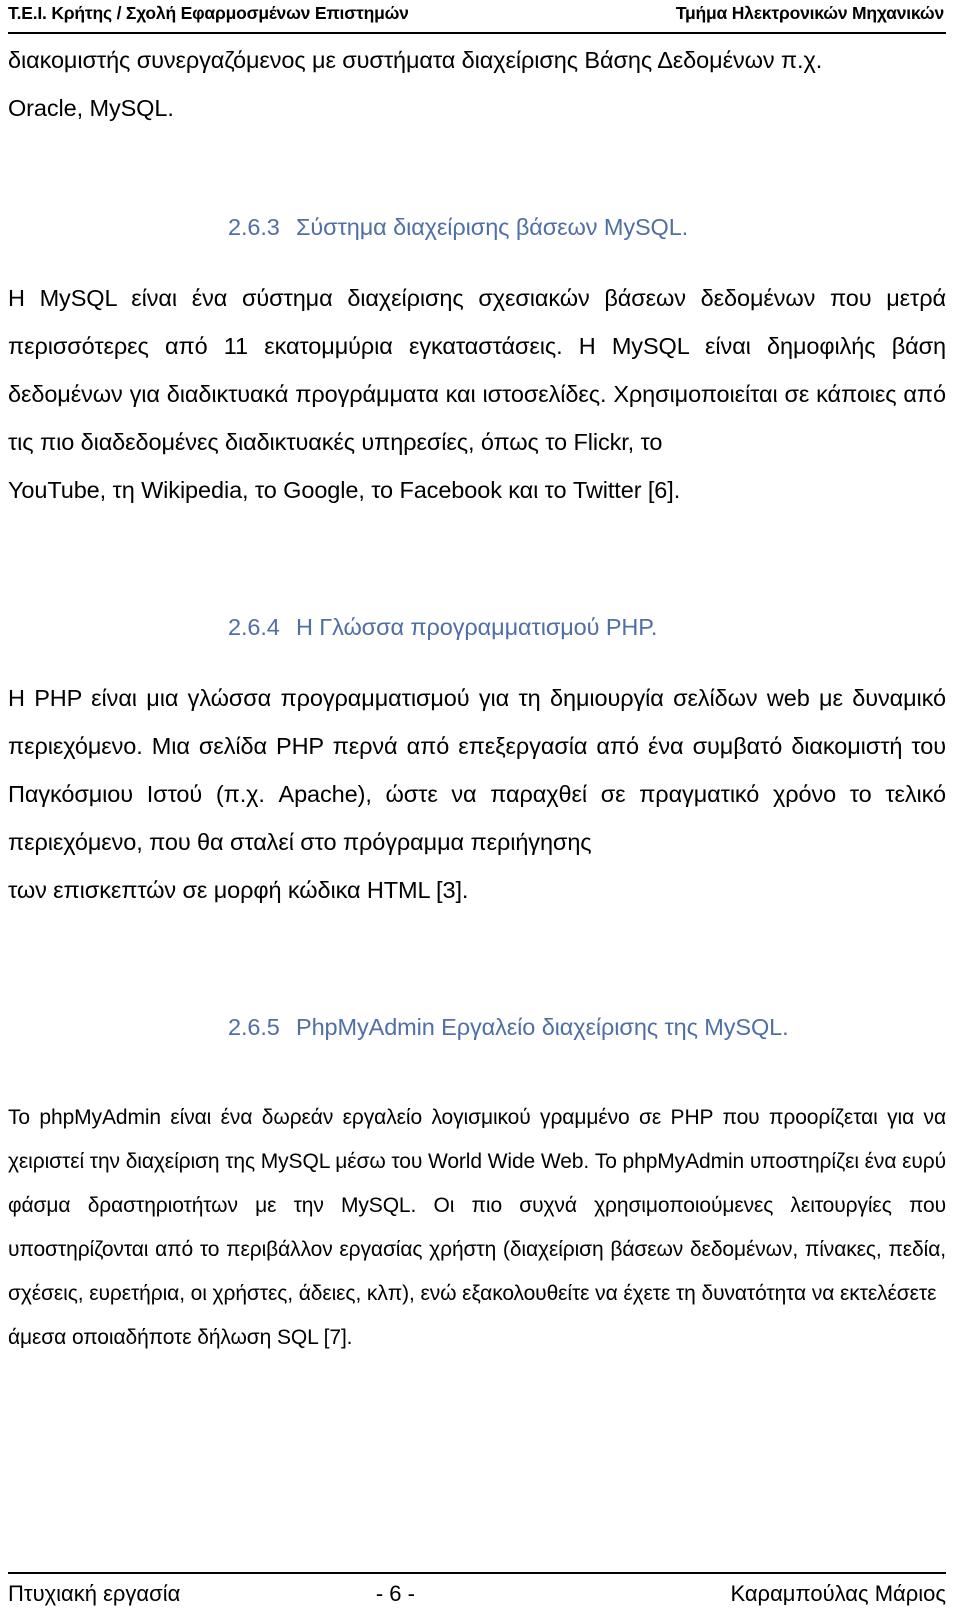 This screenshot has width=960, height=1611. I want to click on section-heading-264: 2.6.4 Η Γλώσσα προγραμματισμού PHP., so click(477, 627).